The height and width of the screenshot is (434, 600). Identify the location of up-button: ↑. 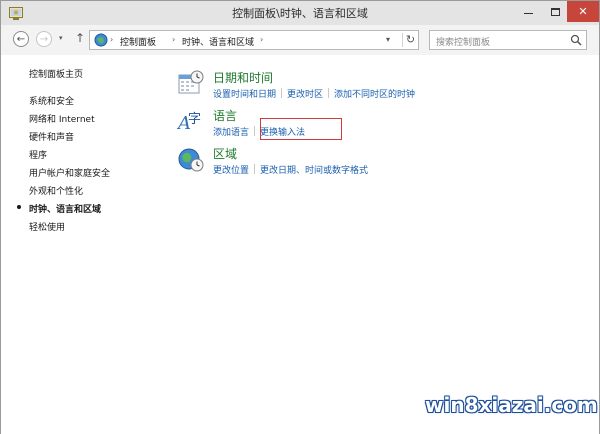
(80, 38).